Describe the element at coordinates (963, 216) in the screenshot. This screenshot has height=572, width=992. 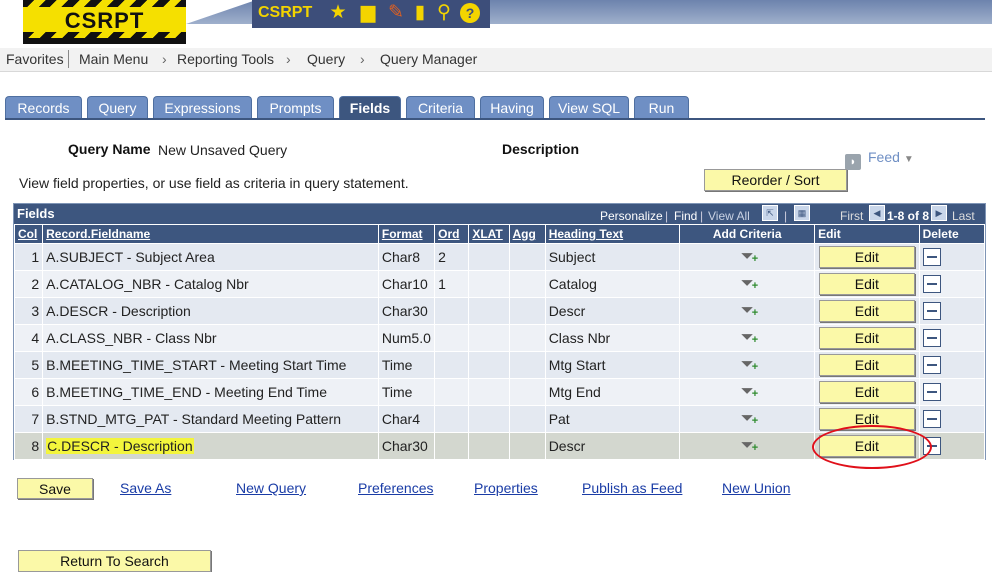
I see `last-link: Last` at that location.